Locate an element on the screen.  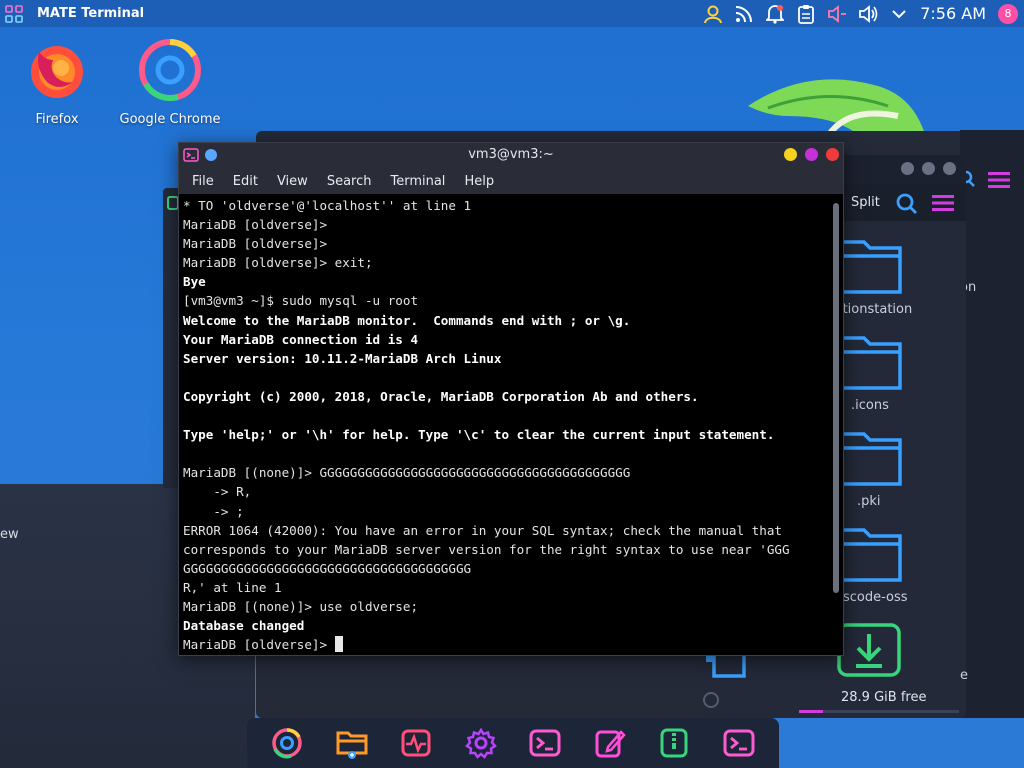
dock-item-settings is located at coordinates (481, 743).